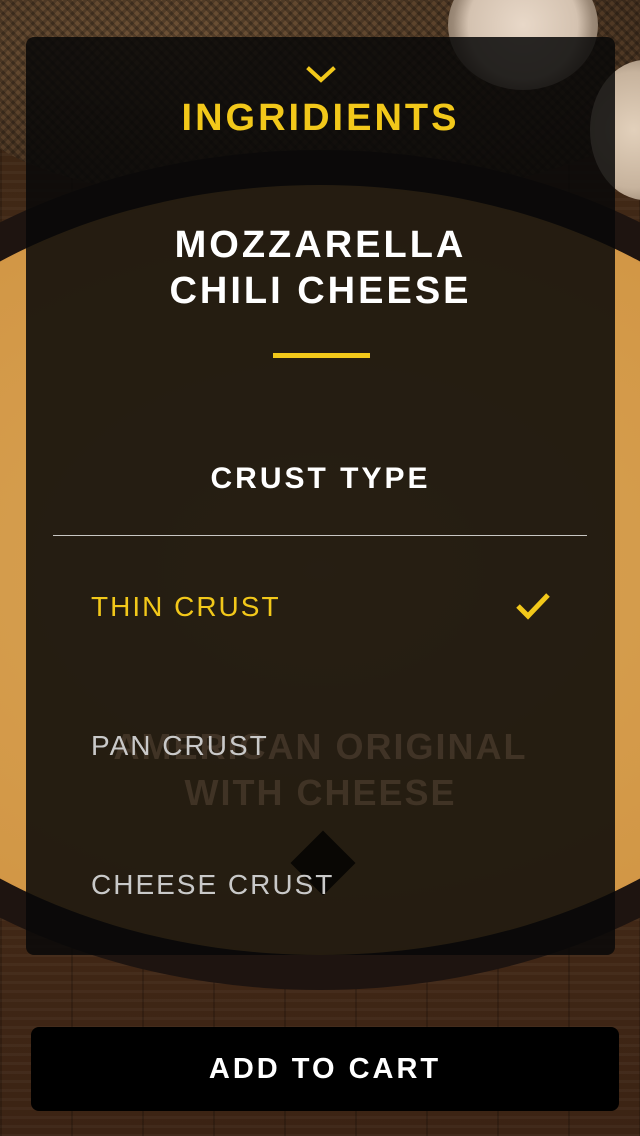  What do you see at coordinates (321, 75) in the screenshot?
I see `chevron-down-icon` at bounding box center [321, 75].